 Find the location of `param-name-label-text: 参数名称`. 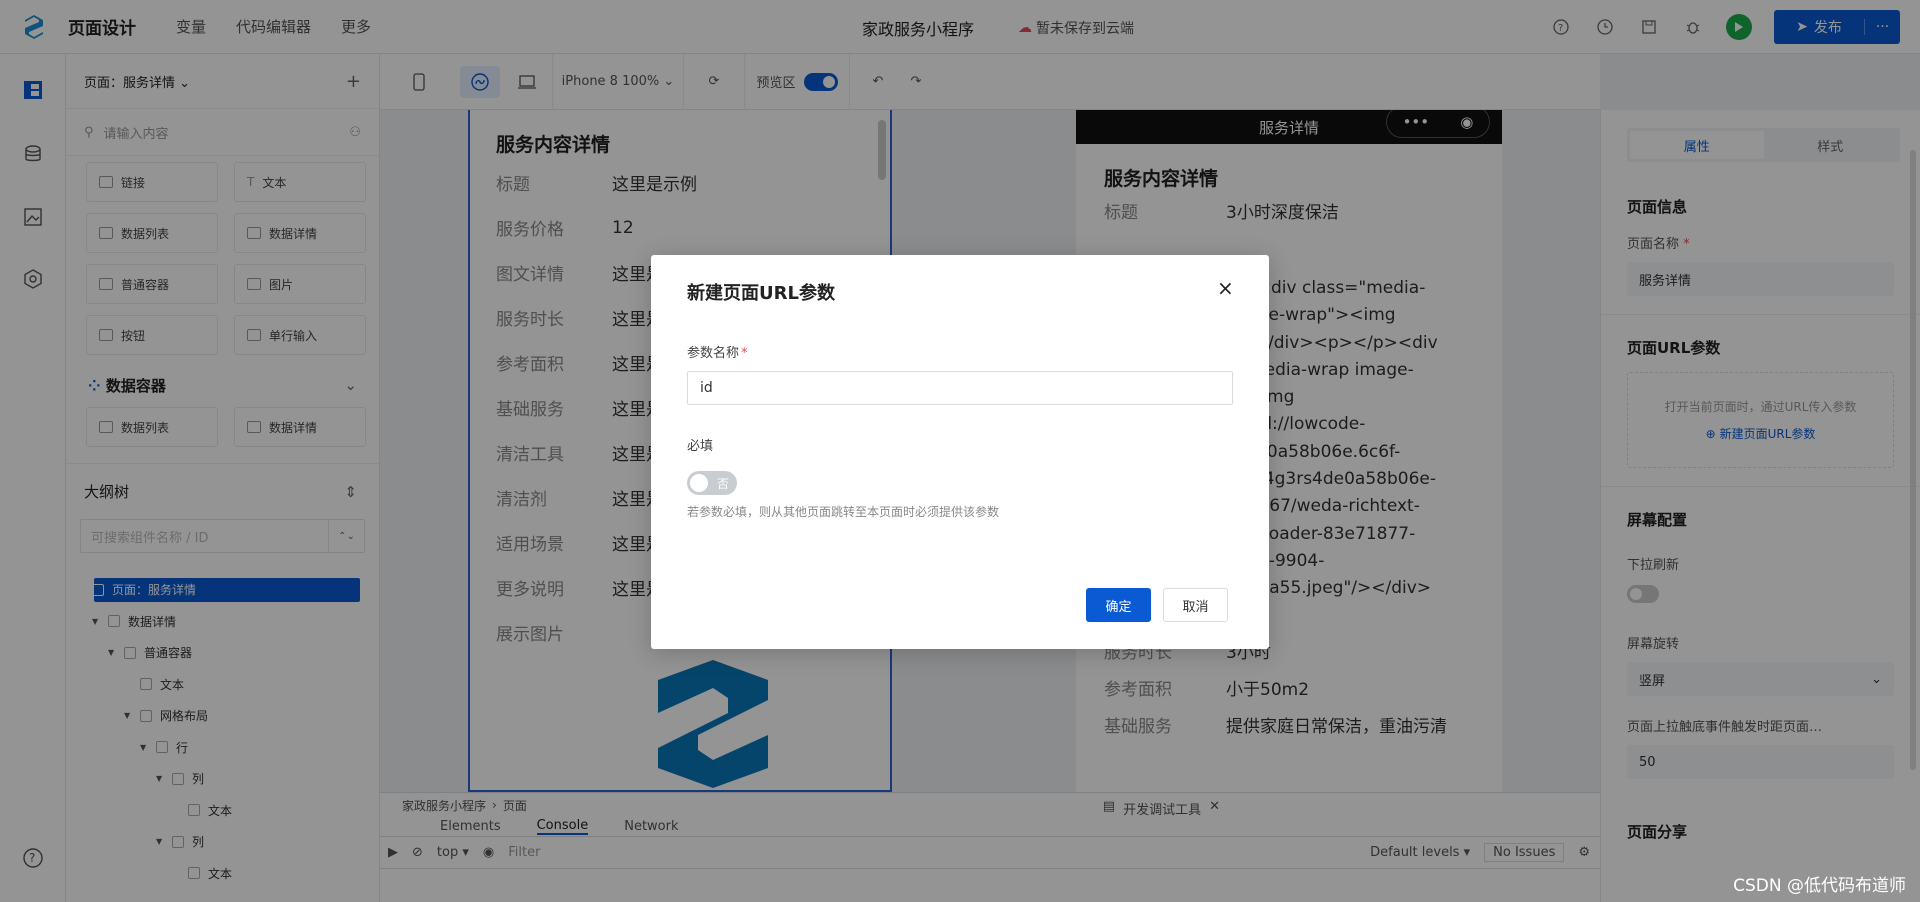

param-name-label-text: 参数名称 is located at coordinates (713, 353).